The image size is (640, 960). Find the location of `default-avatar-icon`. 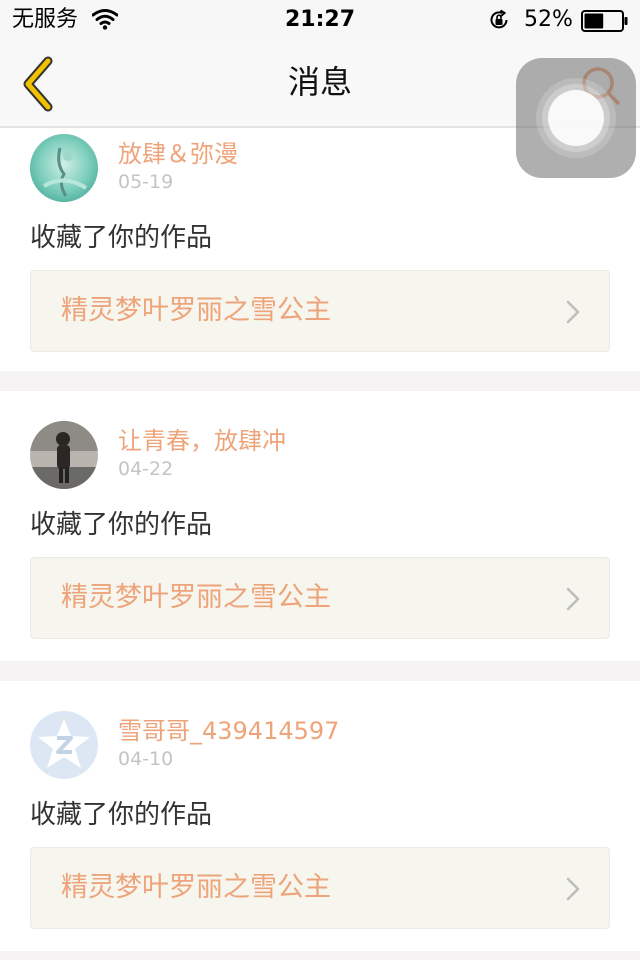

default-avatar-icon is located at coordinates (64, 745).